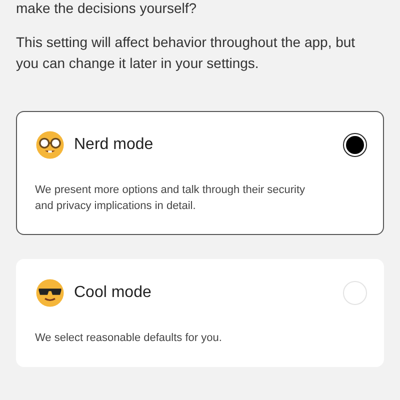 This screenshot has width=400, height=400. What do you see at coordinates (114, 145) in the screenshot?
I see `mode-title: Nerd mode` at bounding box center [114, 145].